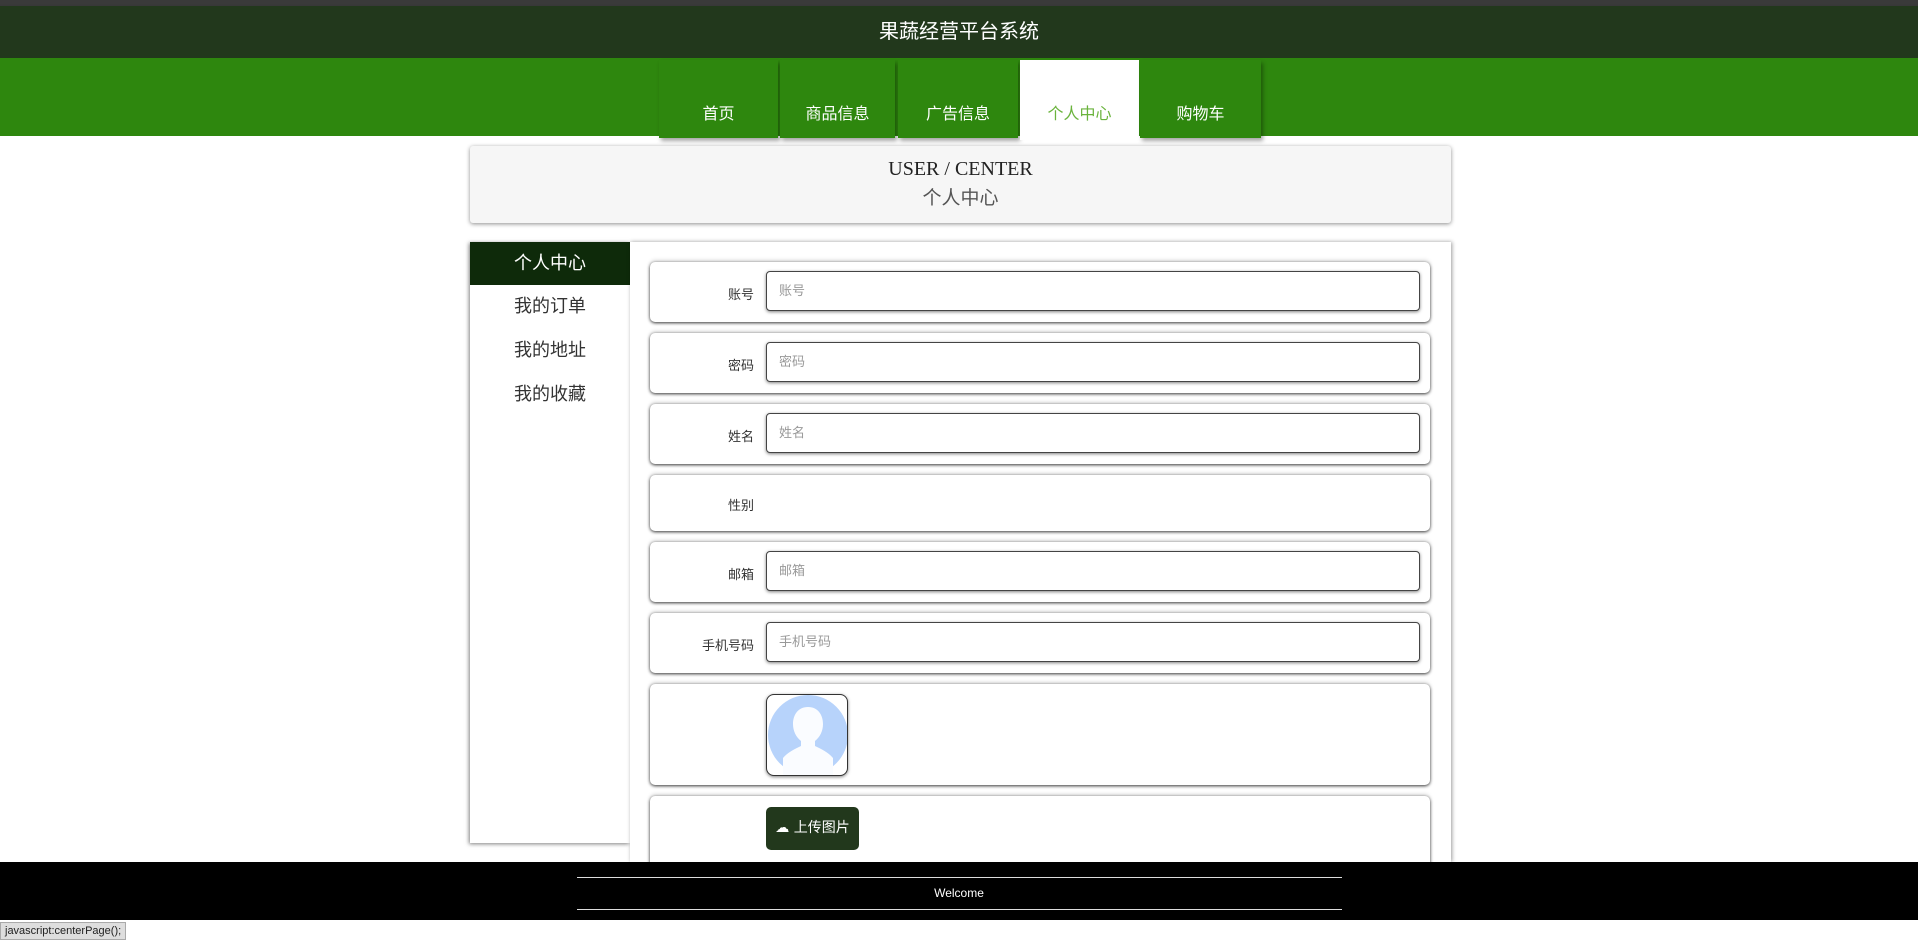 Image resolution: width=1918 pixels, height=940 pixels. Describe the element at coordinates (837, 99) in the screenshot. I see `nav-products: 商品信息` at that location.